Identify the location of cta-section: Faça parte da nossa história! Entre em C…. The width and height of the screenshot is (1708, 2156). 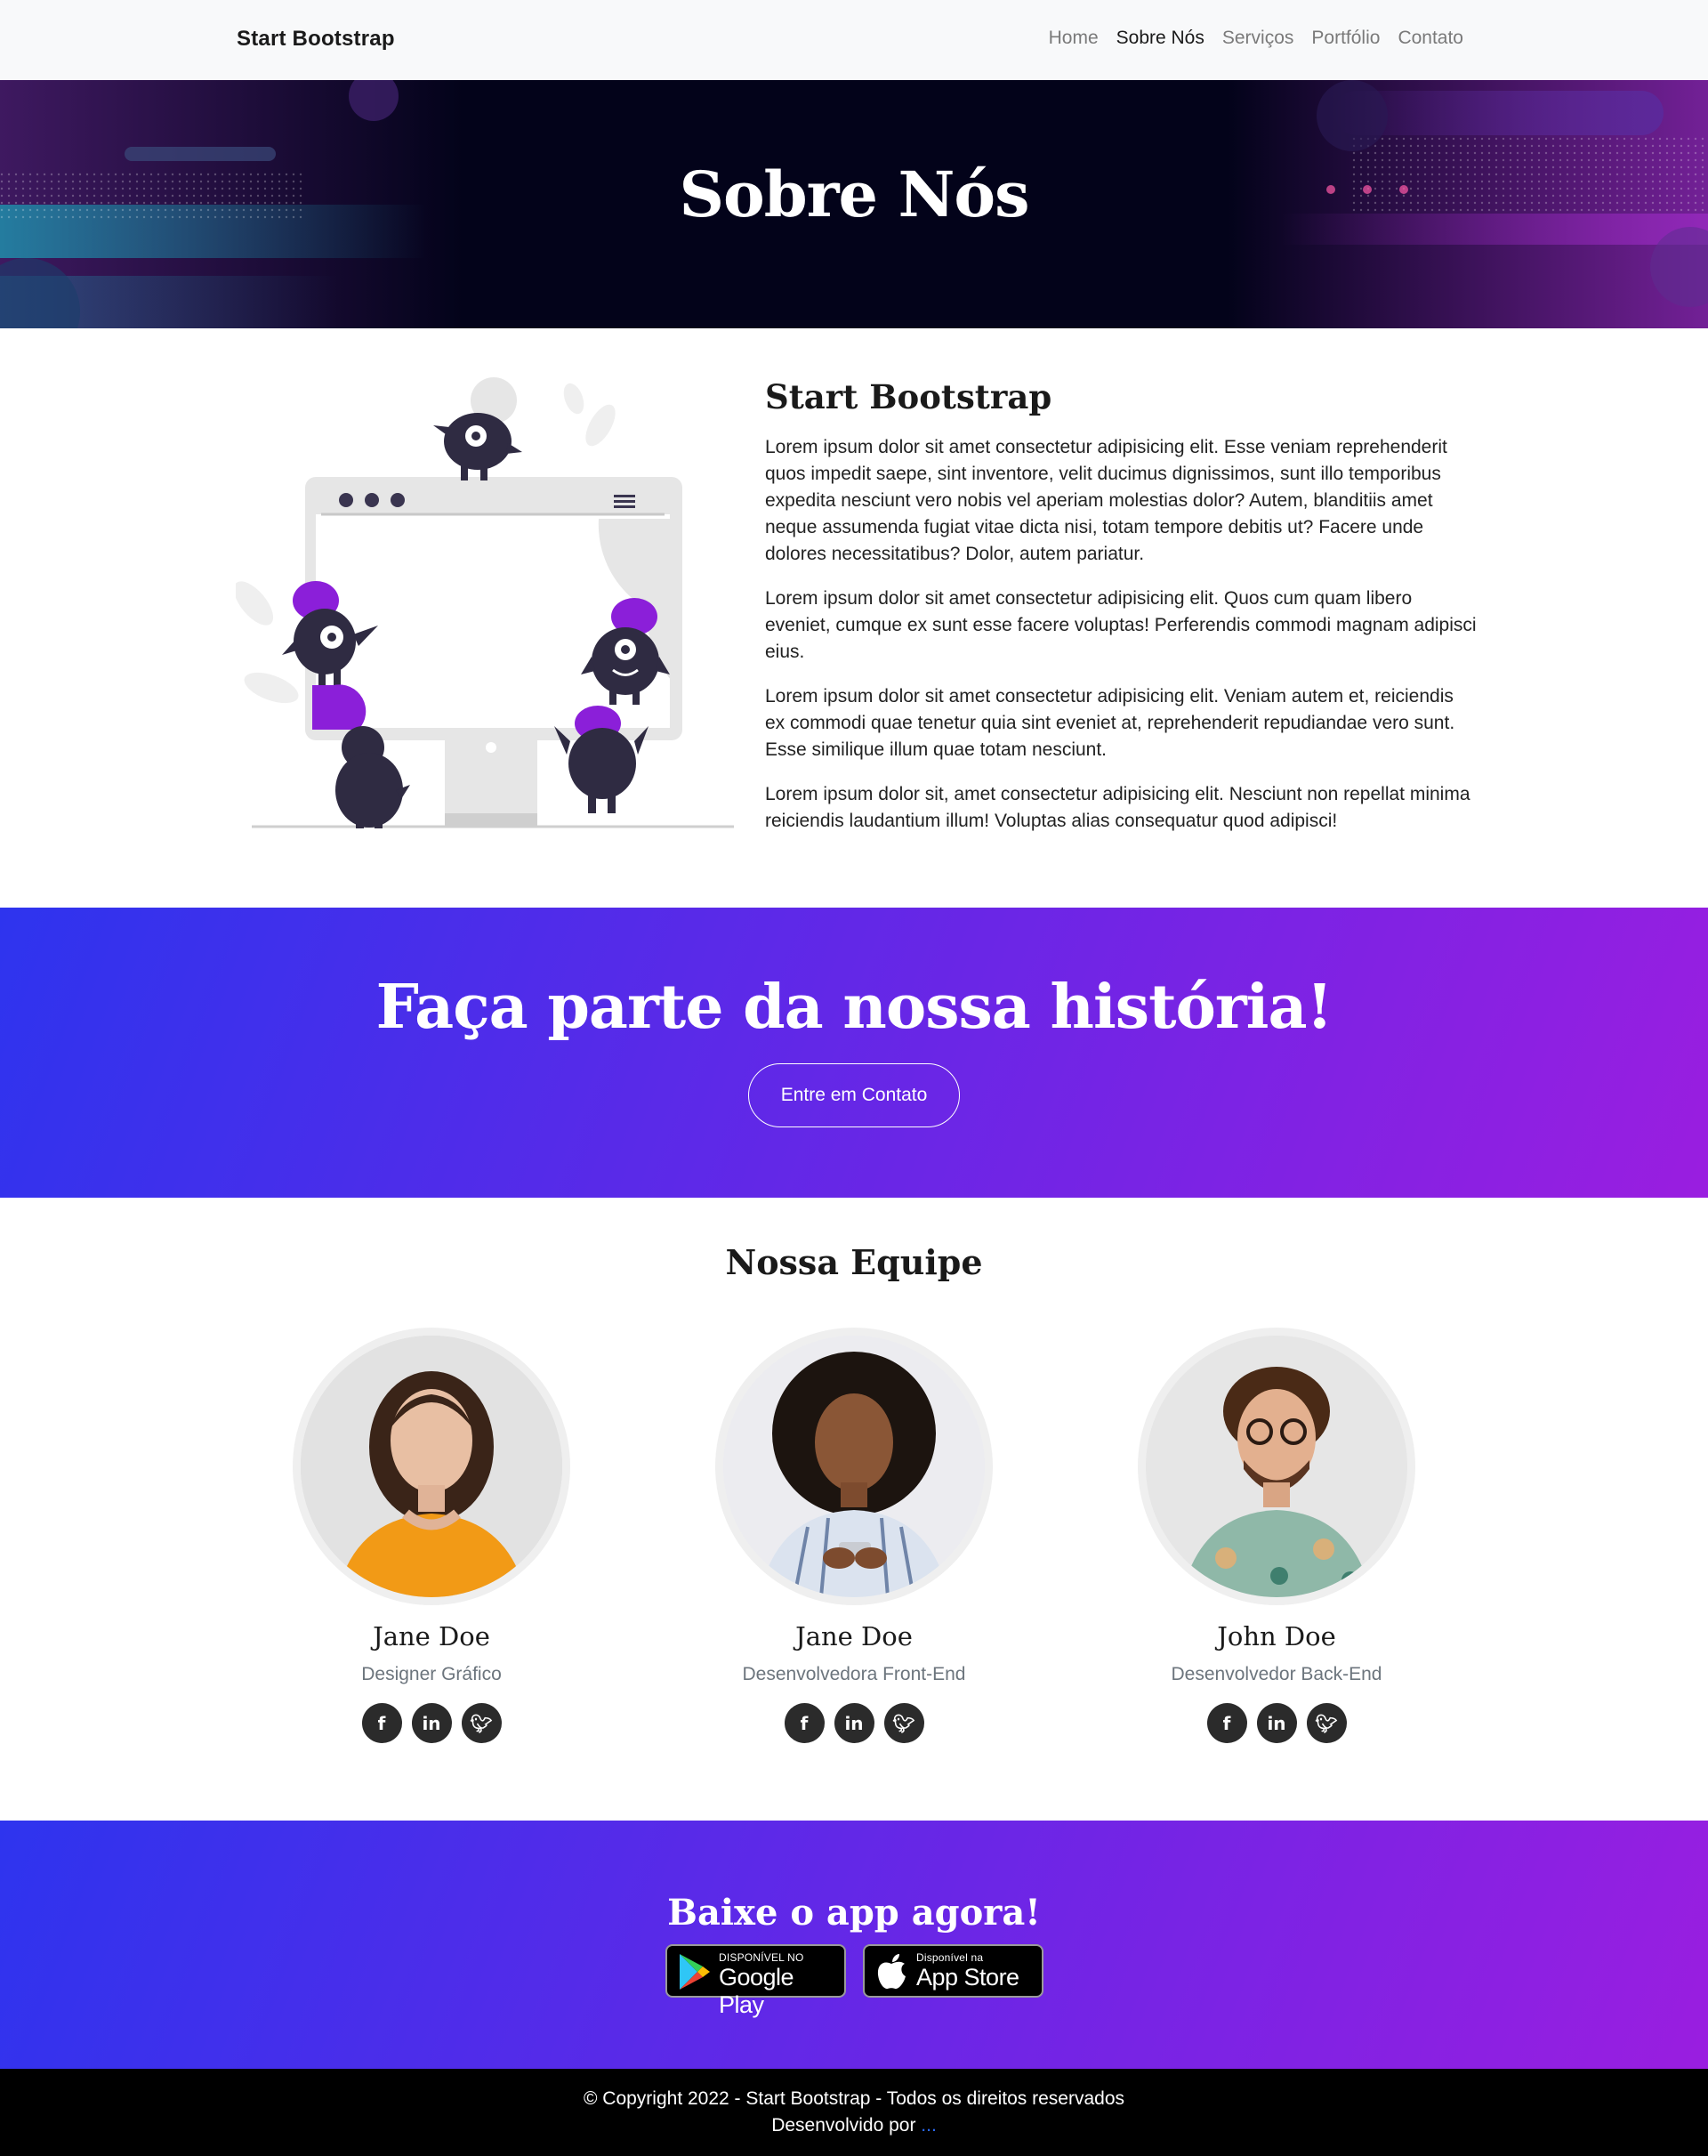
(854, 1053).